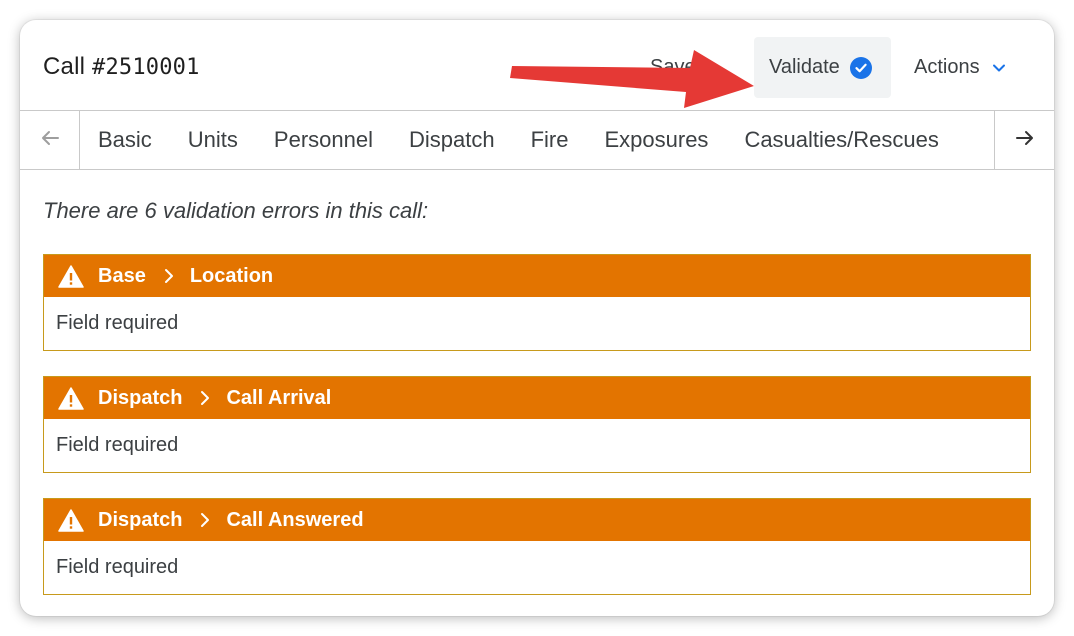  Describe the element at coordinates (537, 302) in the screenshot. I see `error-item: Base Location Field required` at that location.